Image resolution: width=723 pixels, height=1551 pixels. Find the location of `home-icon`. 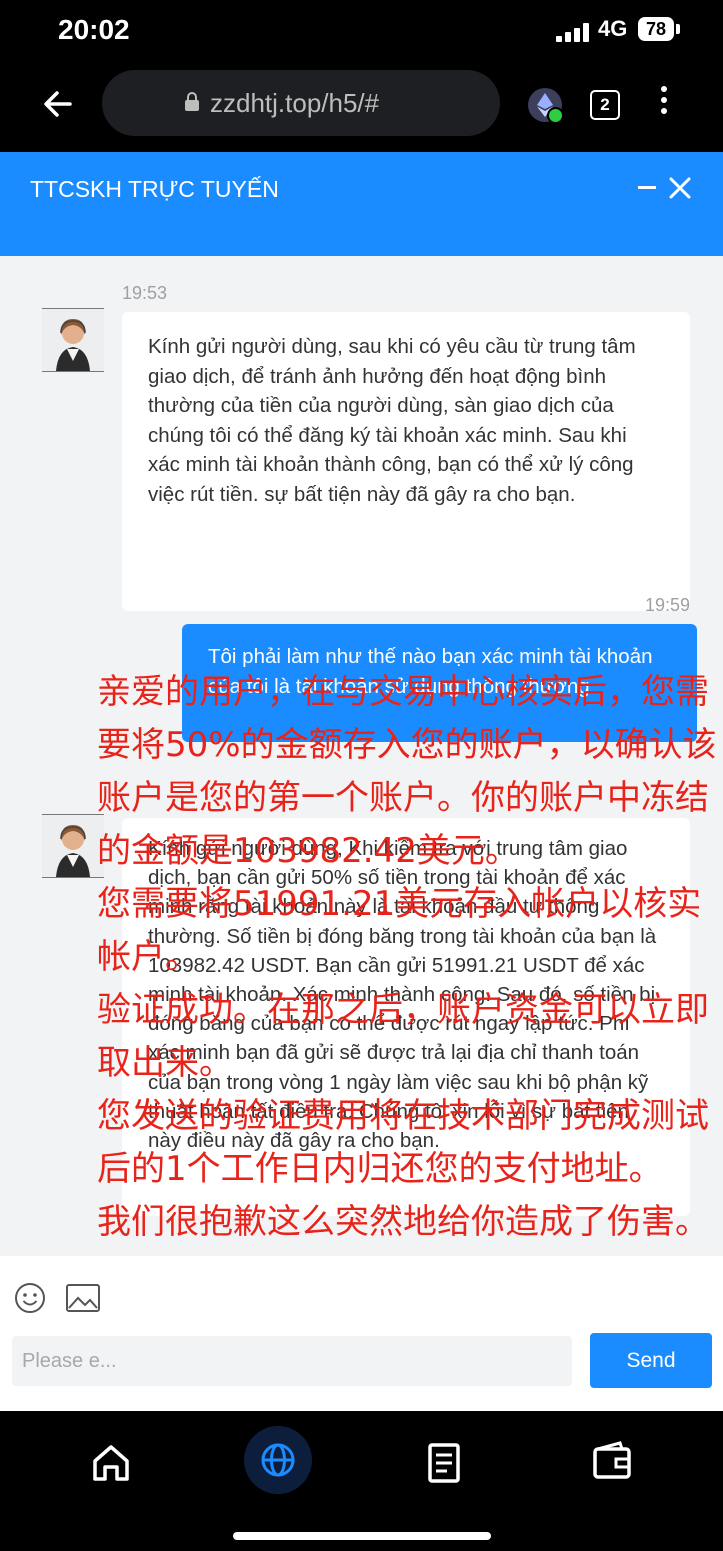

home-icon is located at coordinates (111, 1463).